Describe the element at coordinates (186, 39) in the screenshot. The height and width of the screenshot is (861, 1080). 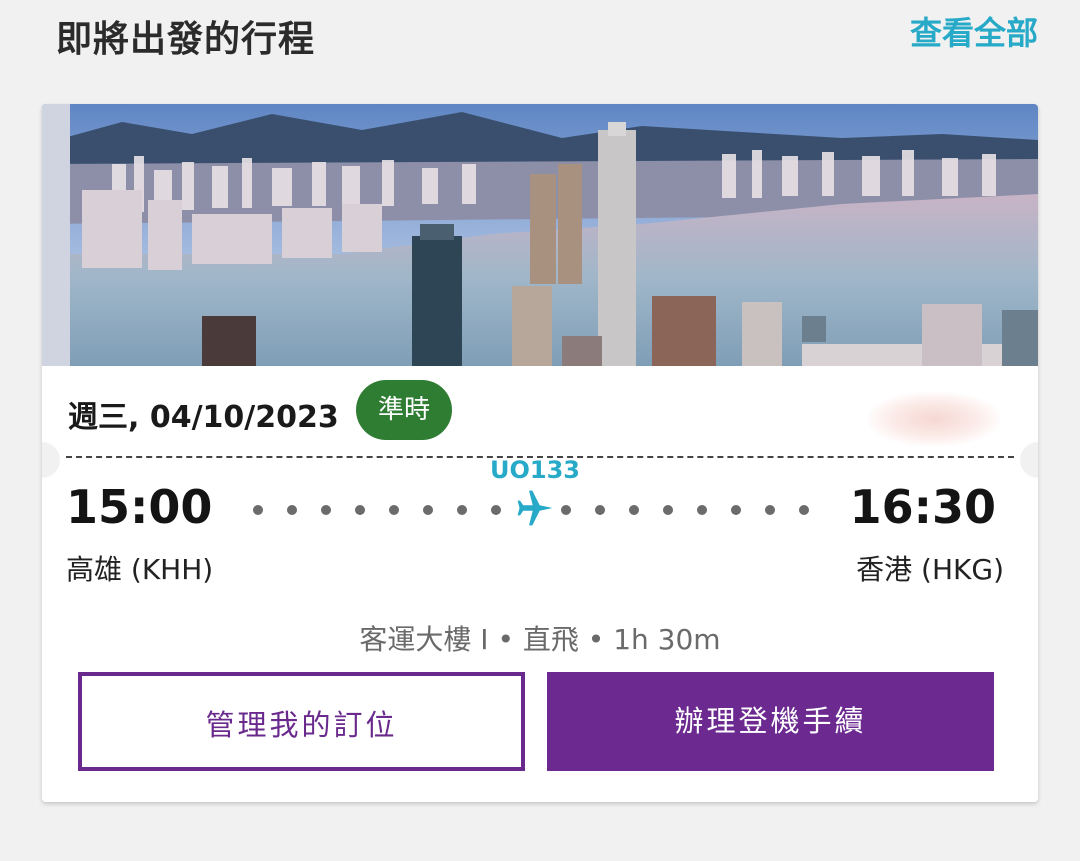
I see `section-title: 即將出發的行程` at that location.